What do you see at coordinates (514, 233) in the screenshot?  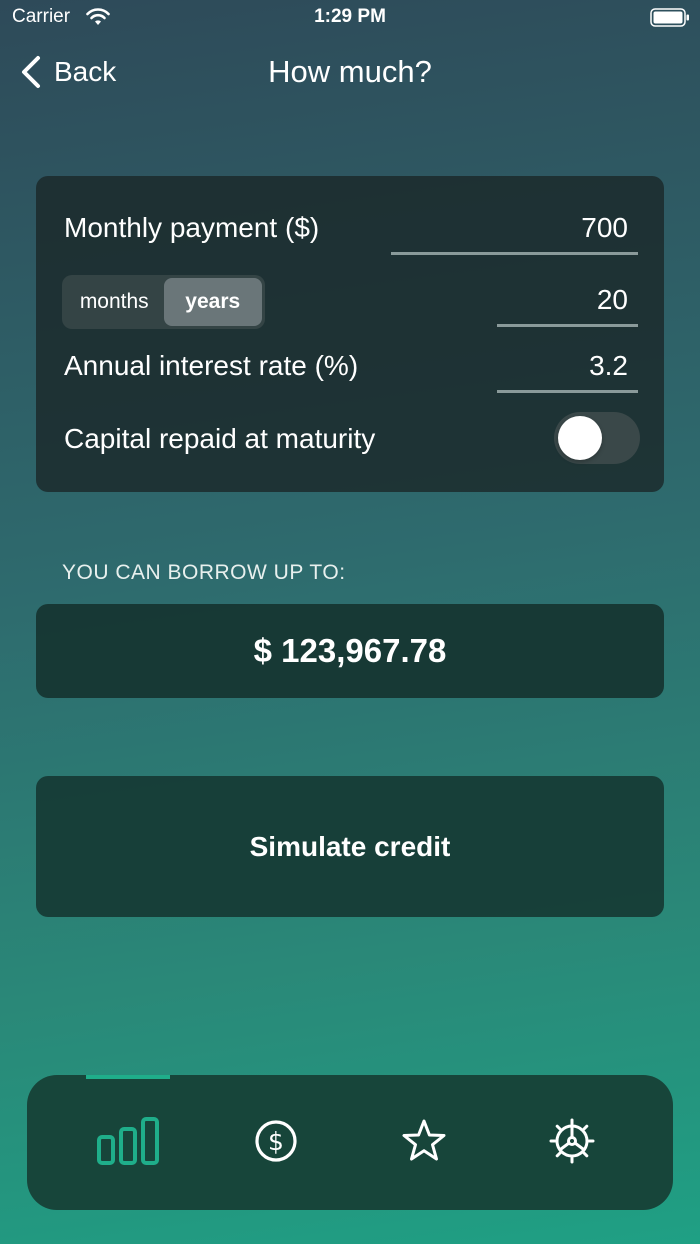 I see `monthly-payment-field: 700` at bounding box center [514, 233].